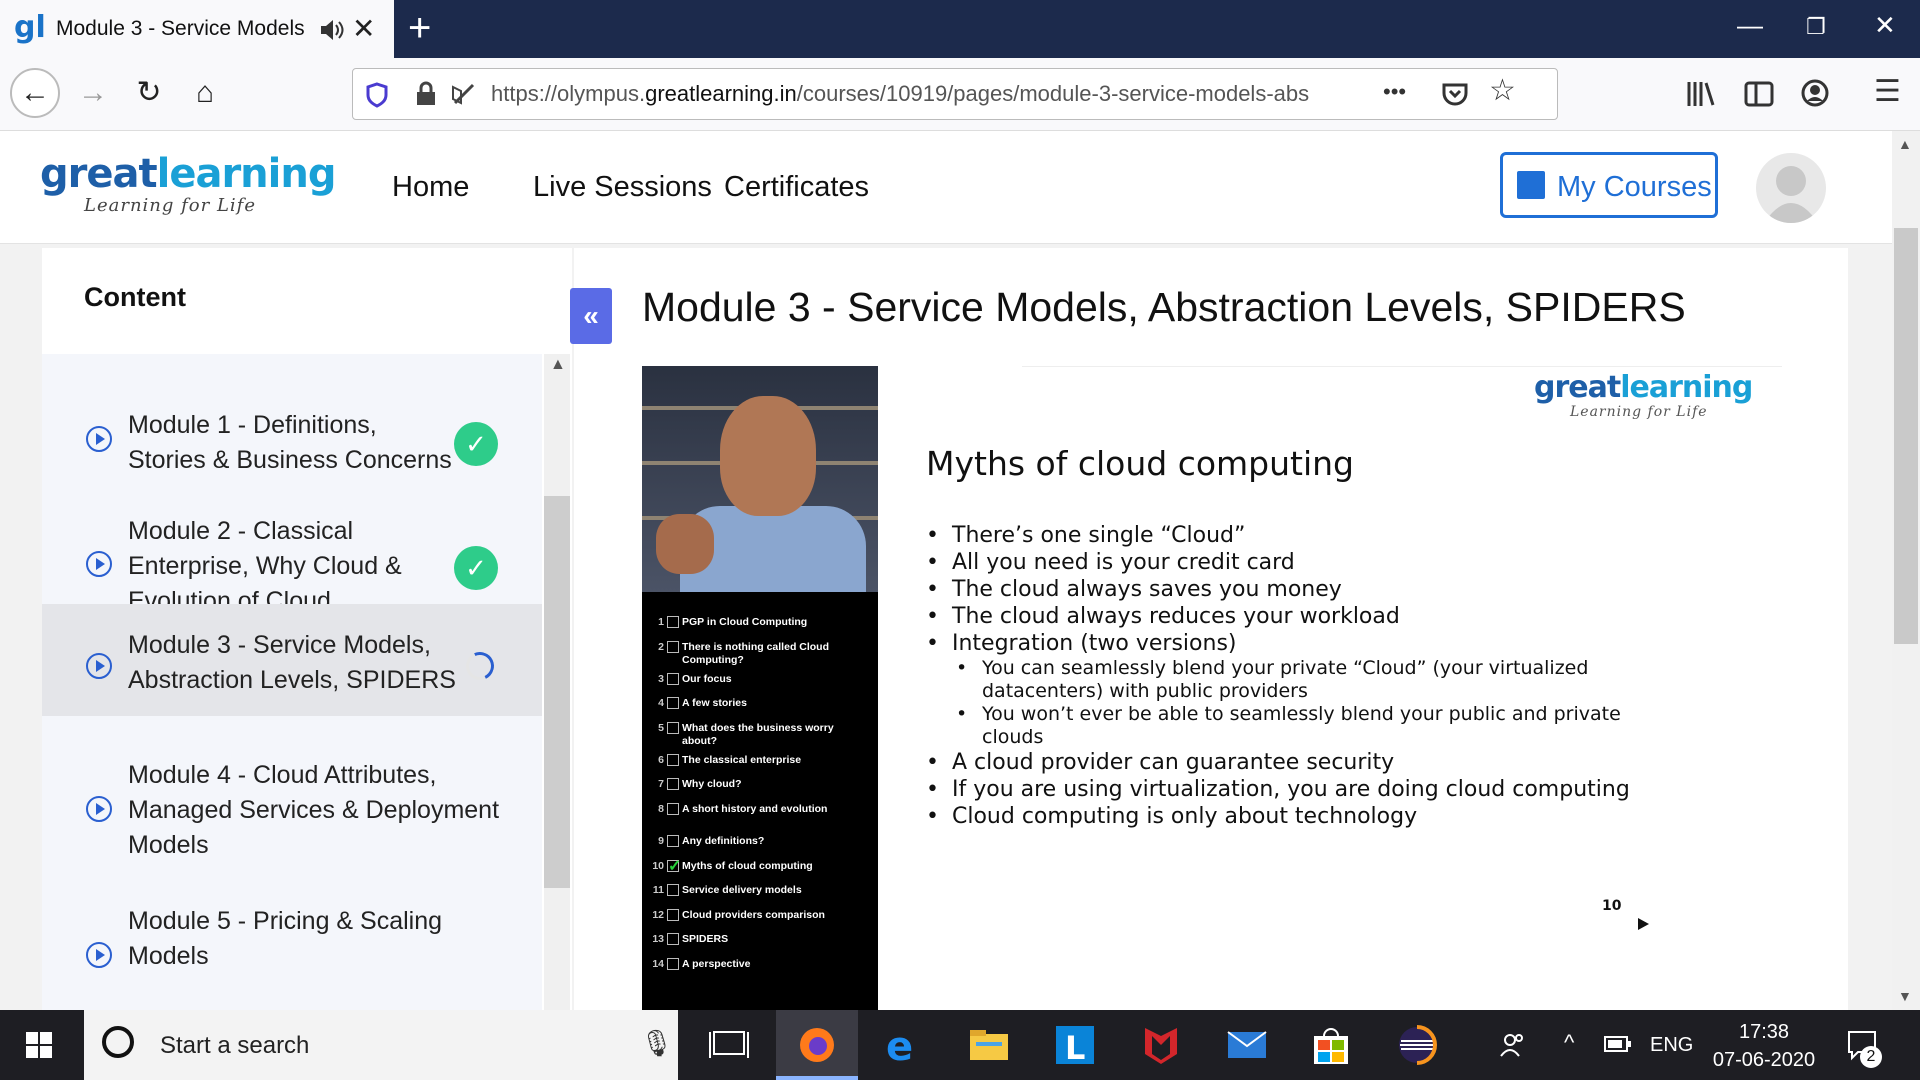 The width and height of the screenshot is (1920, 1080). What do you see at coordinates (205, 93) in the screenshot?
I see `home-icon: ⌂` at bounding box center [205, 93].